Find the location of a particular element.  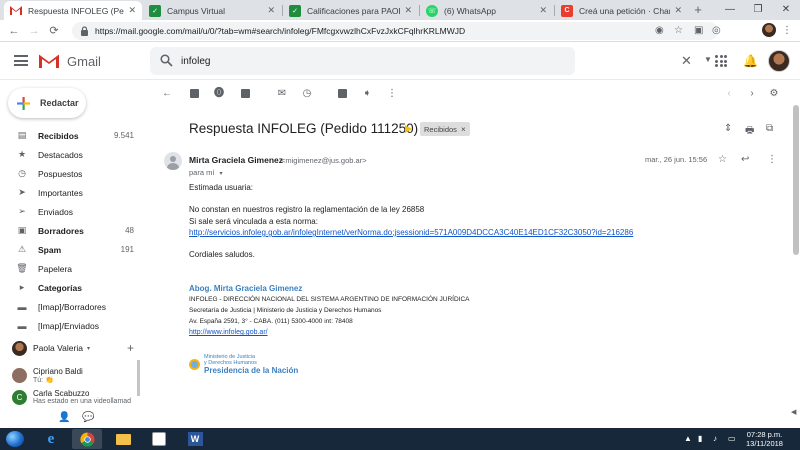

sidebar-item-sent: ➢ Enviados is located at coordinates (70, 211).